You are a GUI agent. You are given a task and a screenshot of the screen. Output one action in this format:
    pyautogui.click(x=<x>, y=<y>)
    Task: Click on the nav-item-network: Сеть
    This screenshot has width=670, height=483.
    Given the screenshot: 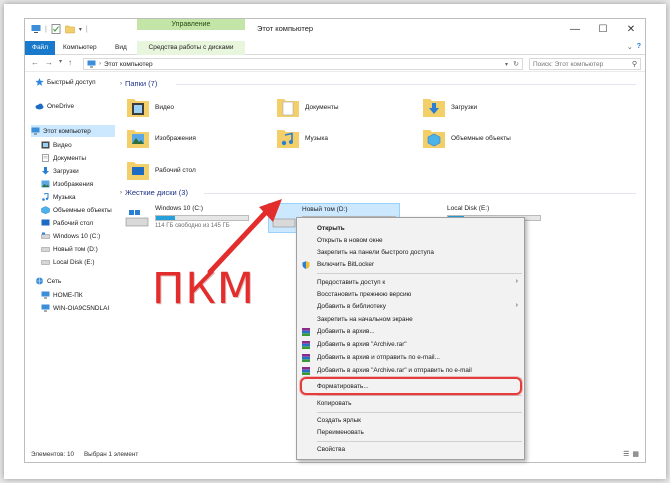 What is the action you would take?
    pyautogui.click(x=48, y=281)
    